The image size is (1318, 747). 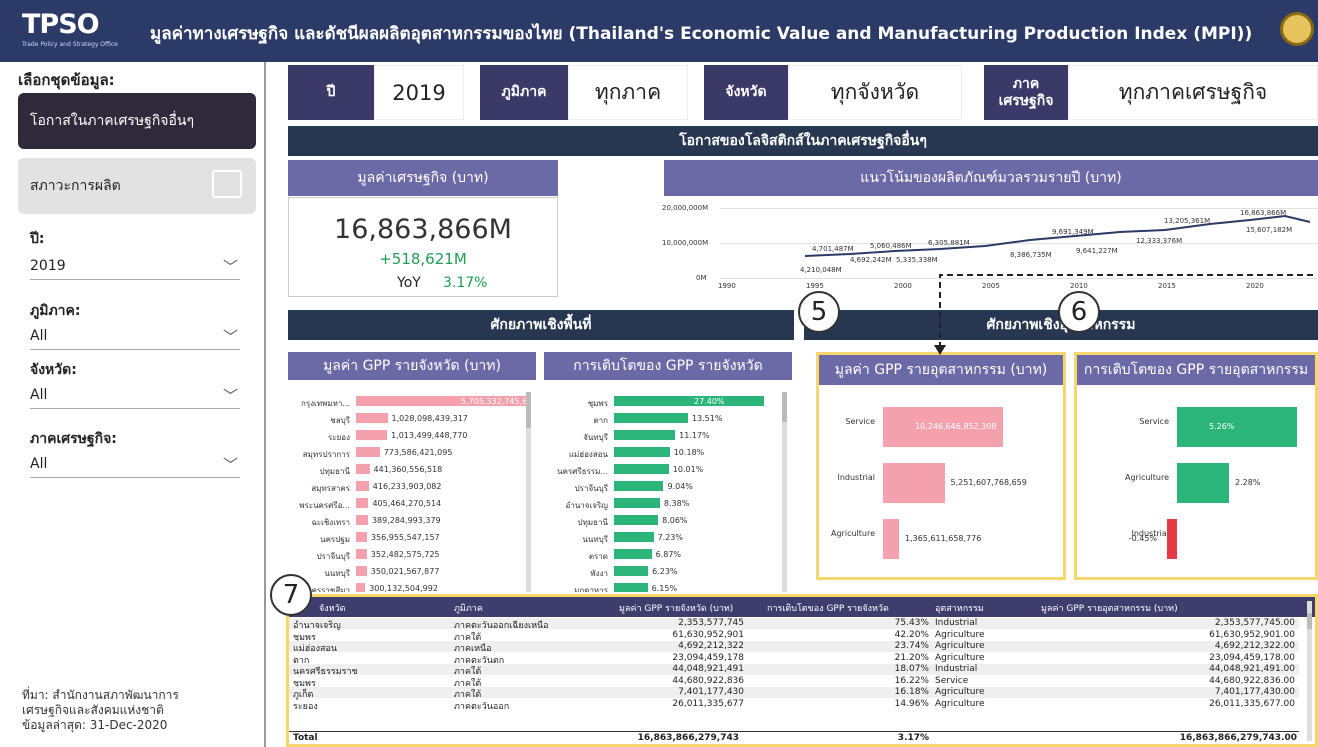 What do you see at coordinates (828, 608) in the screenshot?
I see `col-header: การเติบโตของ GPP รายจังหวัด` at bounding box center [828, 608].